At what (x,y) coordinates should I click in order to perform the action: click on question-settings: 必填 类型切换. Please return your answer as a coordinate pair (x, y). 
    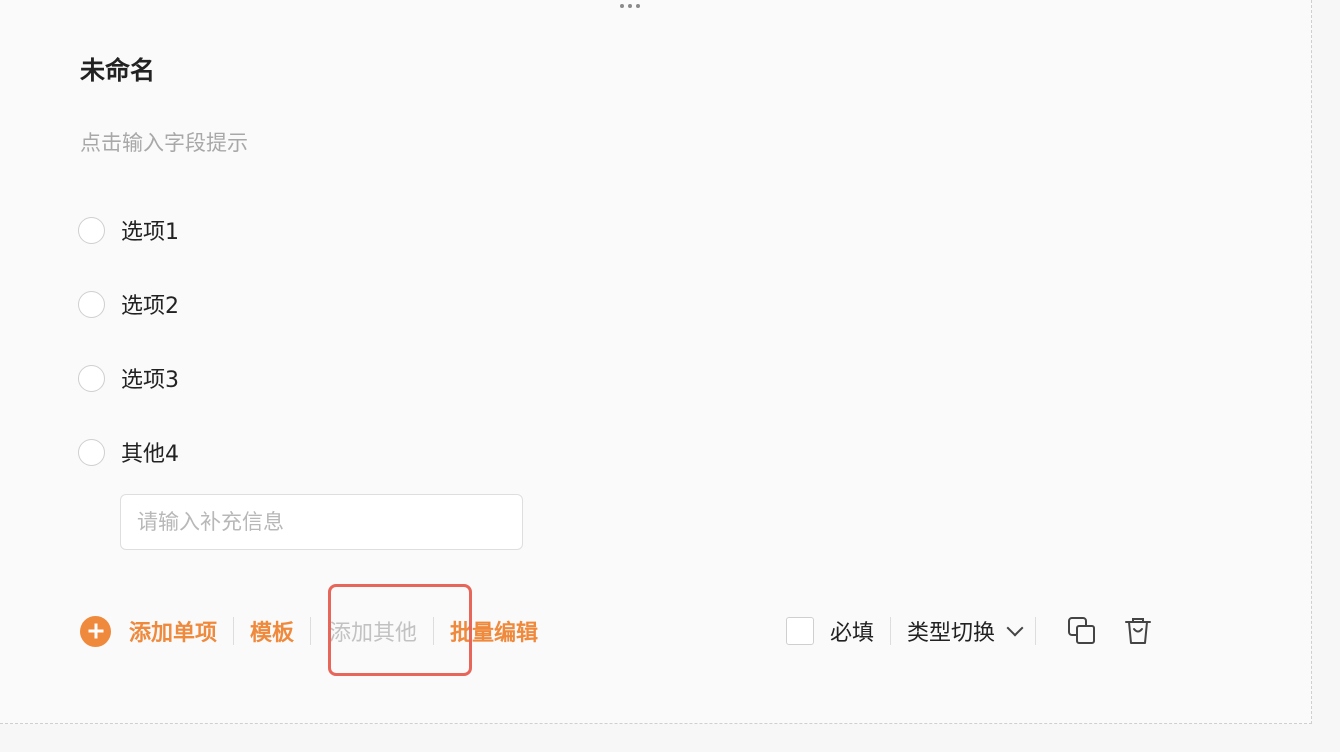
    Looking at the image, I should click on (971, 631).